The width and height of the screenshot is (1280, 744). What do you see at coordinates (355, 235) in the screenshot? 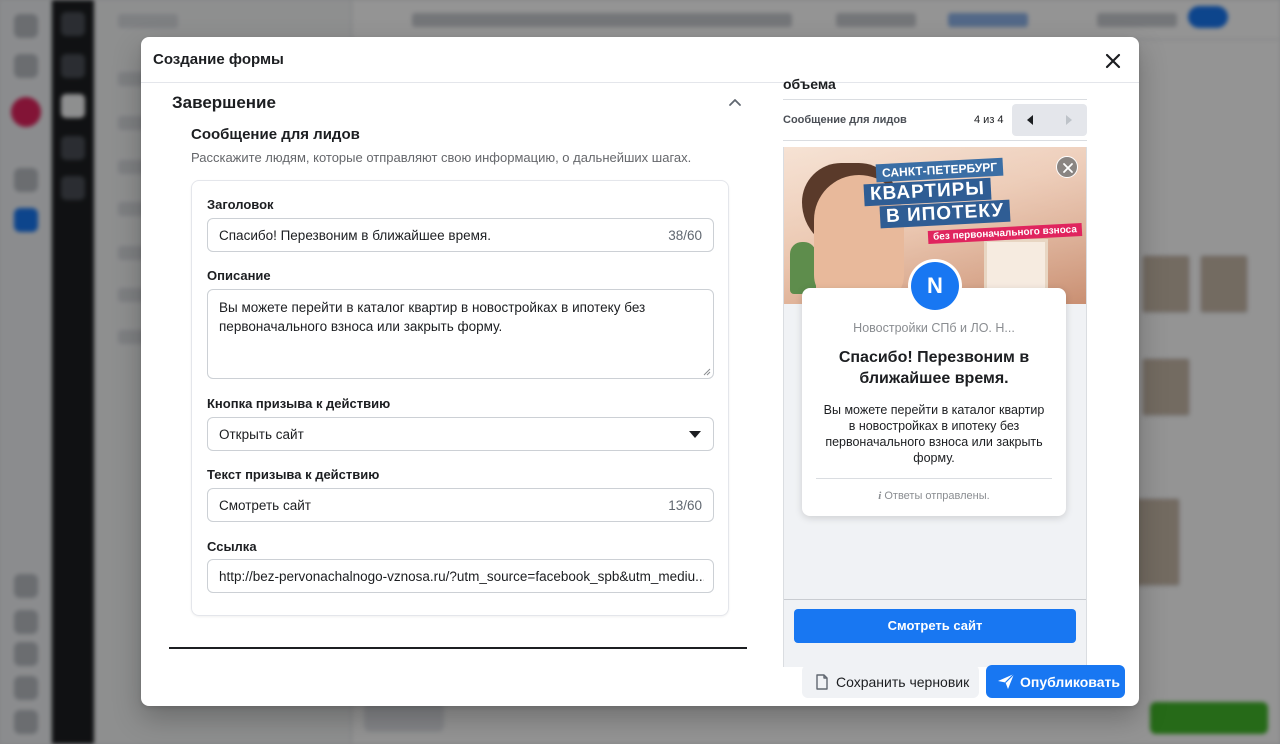
I see `headline-value: Спасибо! Перезвоним в ближайшее время.` at bounding box center [355, 235].